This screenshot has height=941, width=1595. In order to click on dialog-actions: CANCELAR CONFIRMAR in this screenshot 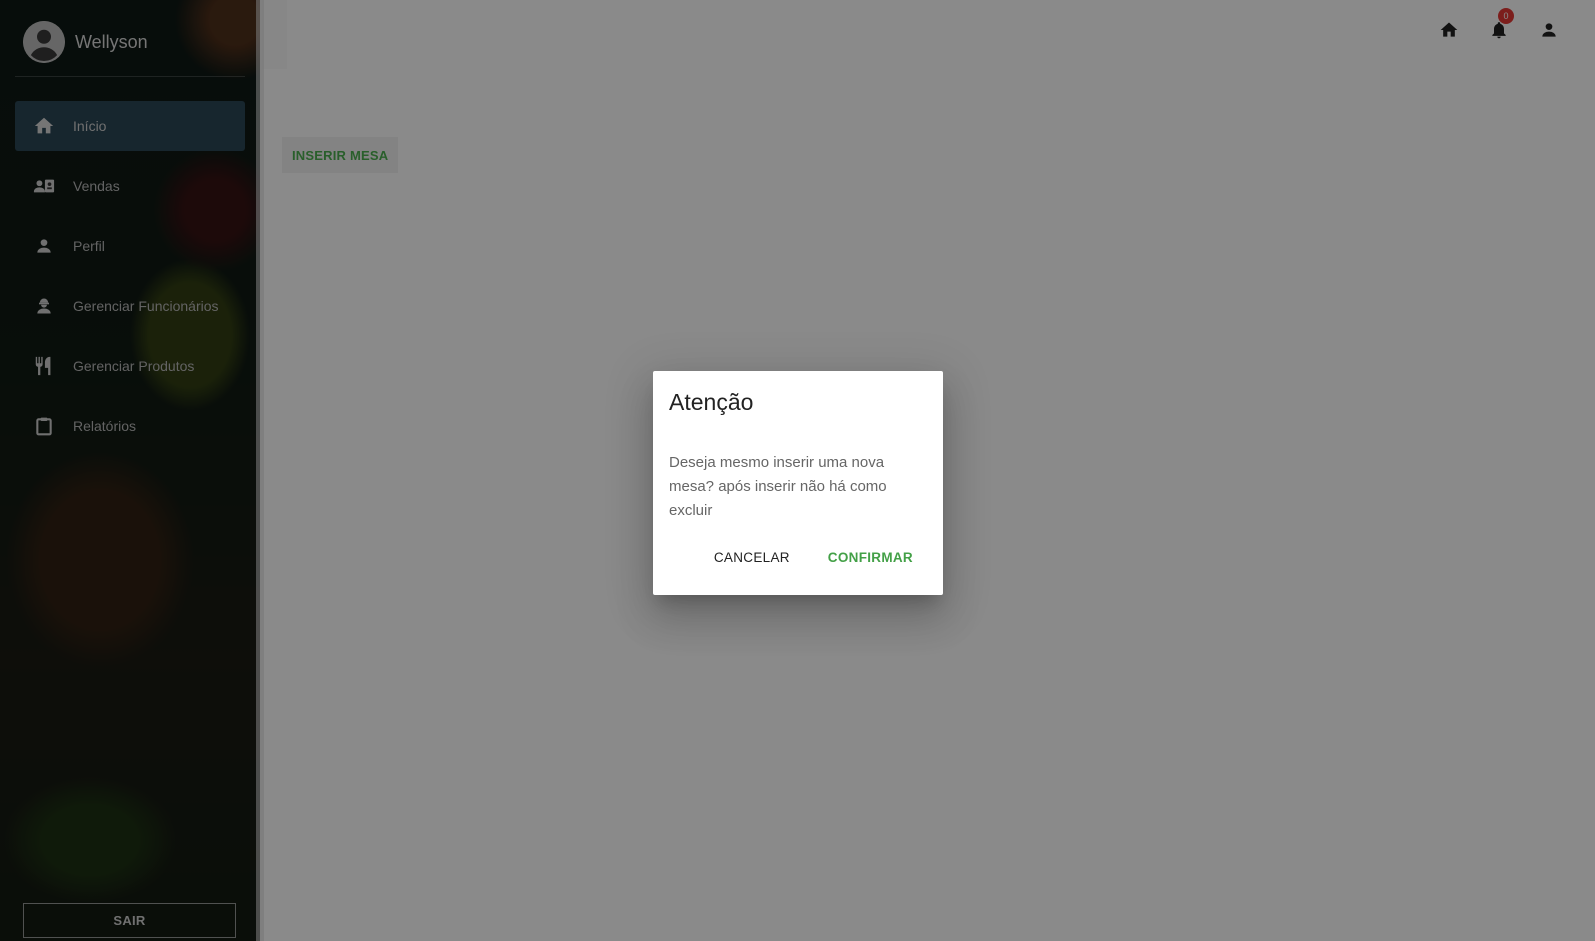, I will do `click(813, 557)`.